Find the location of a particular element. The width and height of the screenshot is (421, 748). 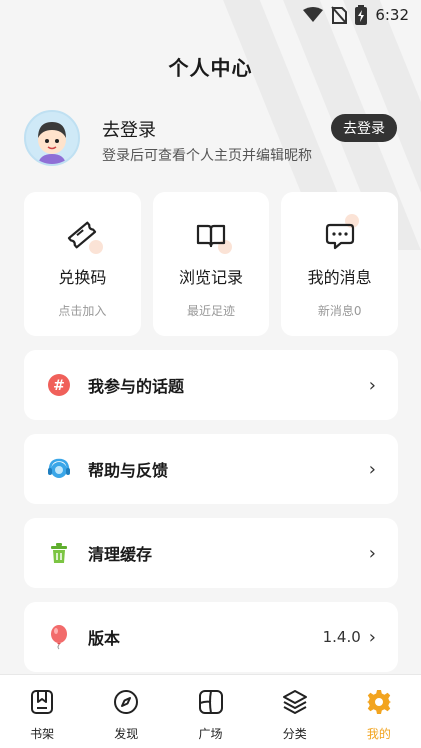

redeem-code-subtitle: 点击加入 is located at coordinates (82, 311).